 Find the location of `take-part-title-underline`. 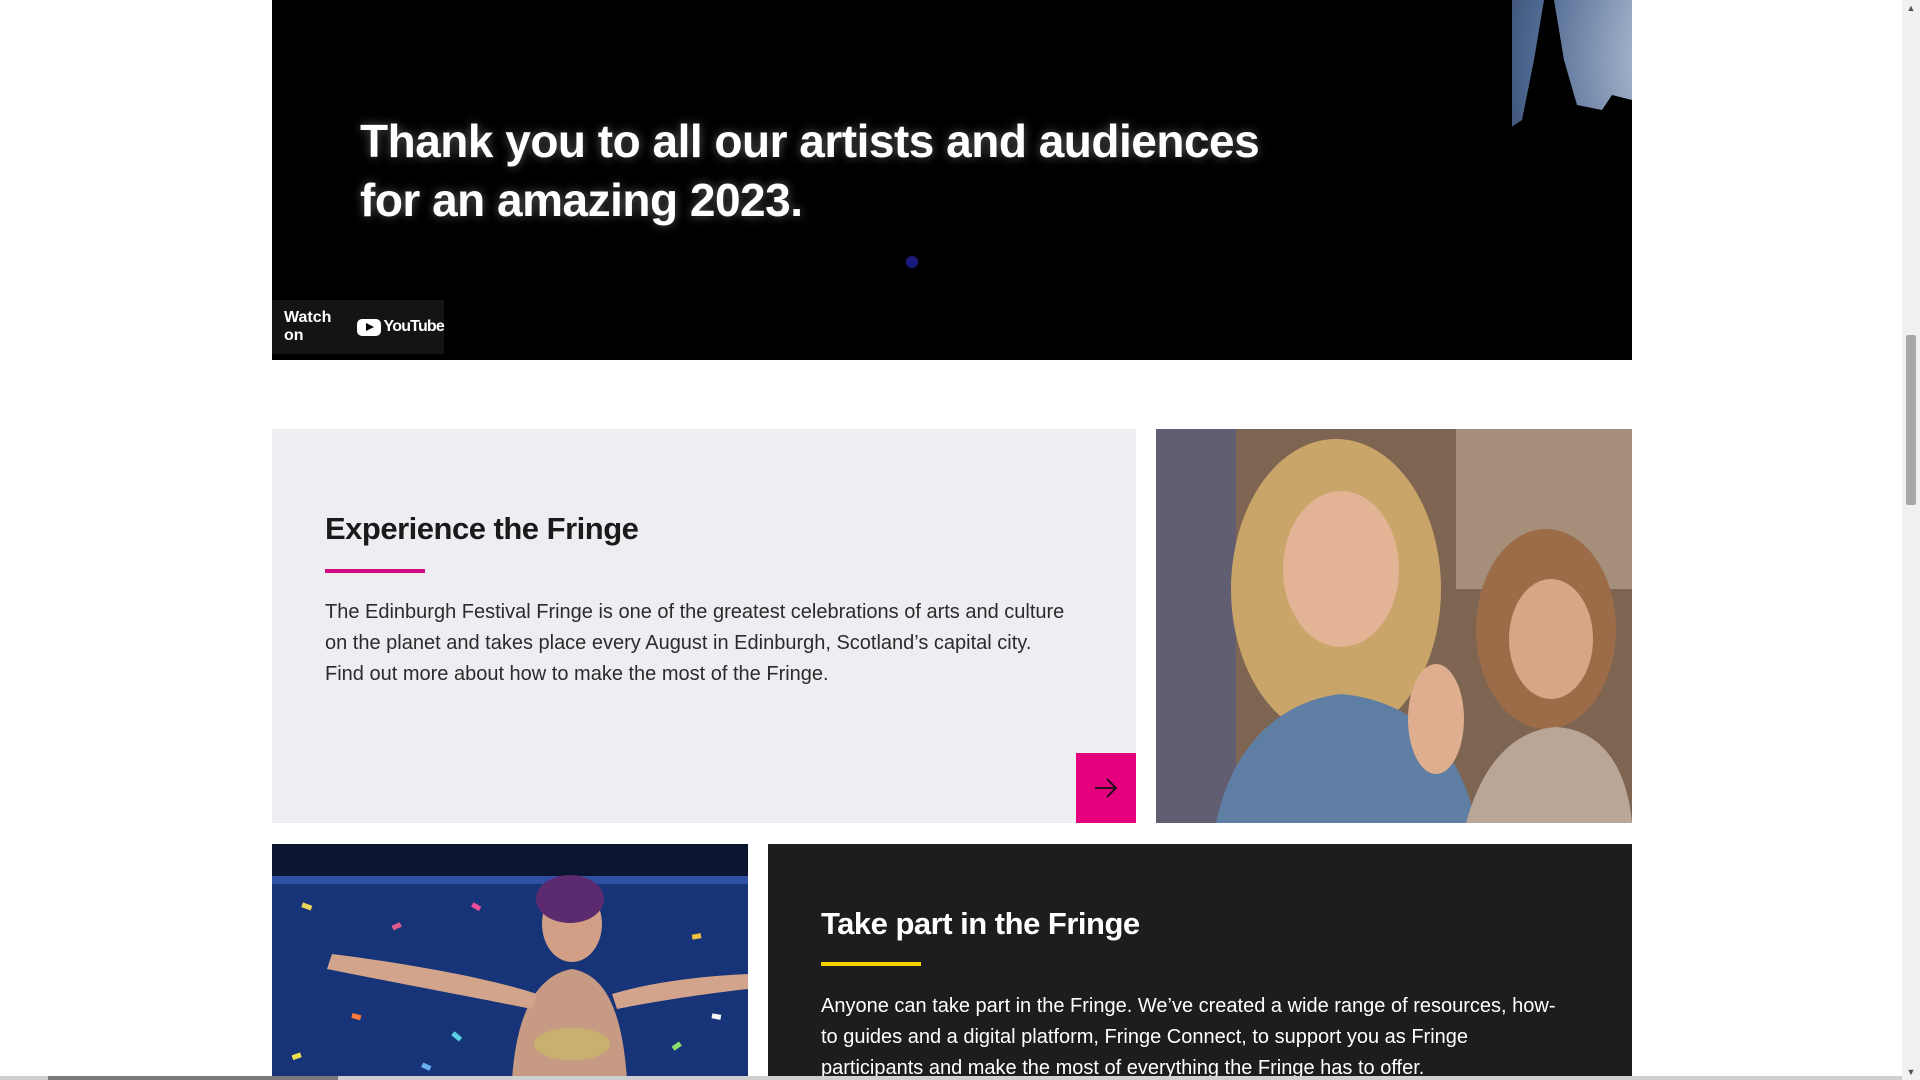

take-part-title-underline is located at coordinates (871, 964).